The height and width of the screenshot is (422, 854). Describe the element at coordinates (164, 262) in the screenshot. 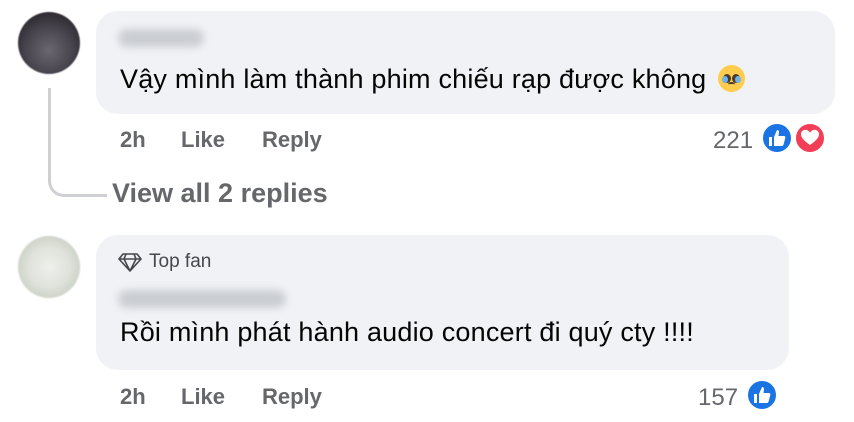

I see `top-fan-badge: Top fan` at that location.